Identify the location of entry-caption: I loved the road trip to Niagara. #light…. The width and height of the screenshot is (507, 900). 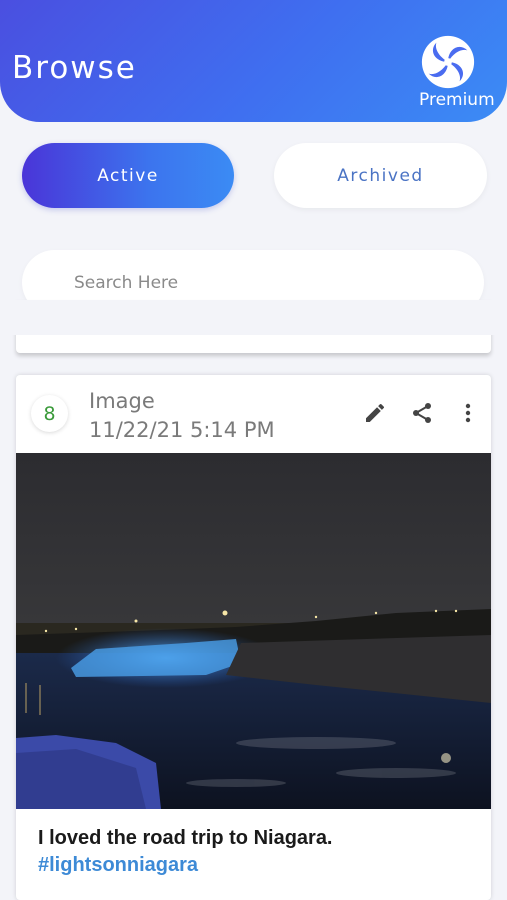
(258, 852).